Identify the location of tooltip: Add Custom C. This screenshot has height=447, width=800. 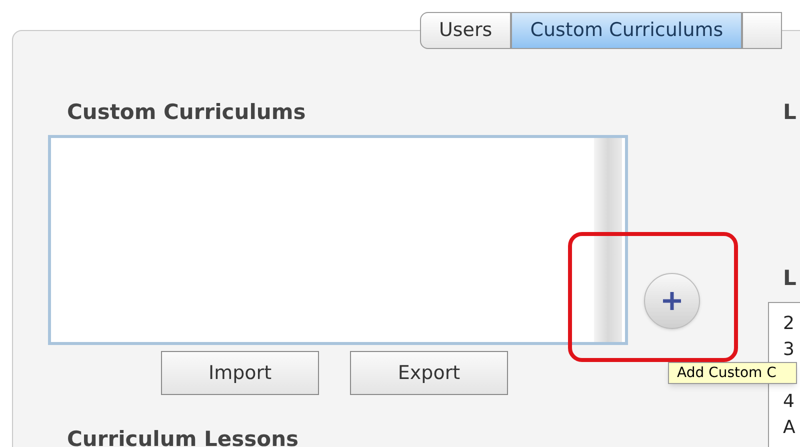
(733, 373).